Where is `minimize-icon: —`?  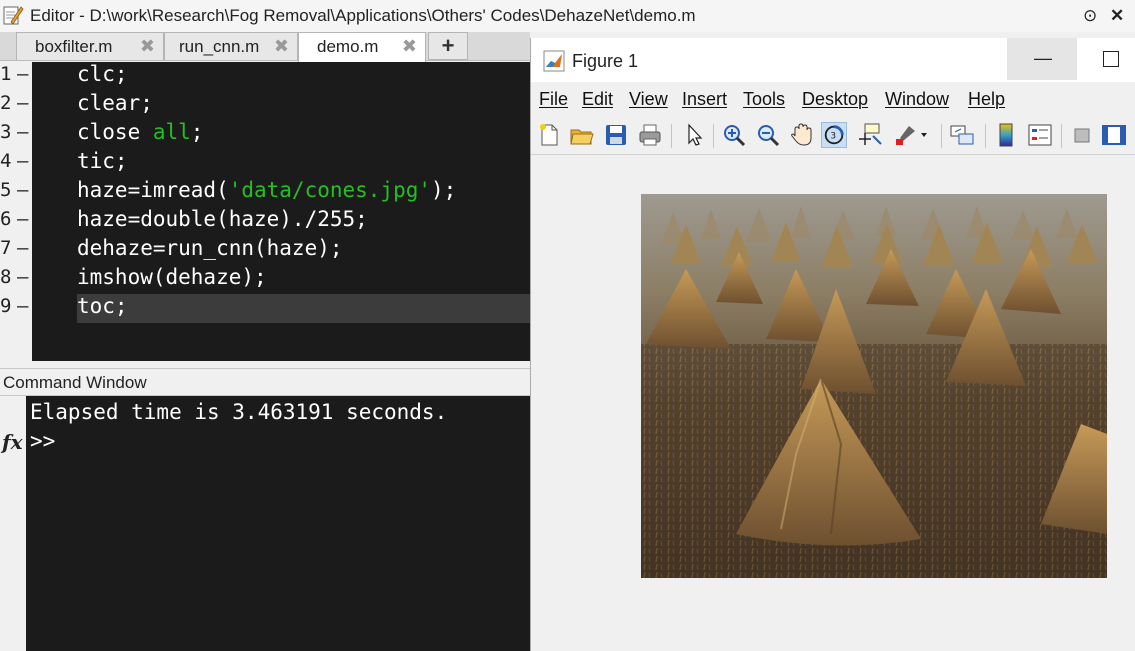
minimize-icon: — is located at coordinates (1043, 58).